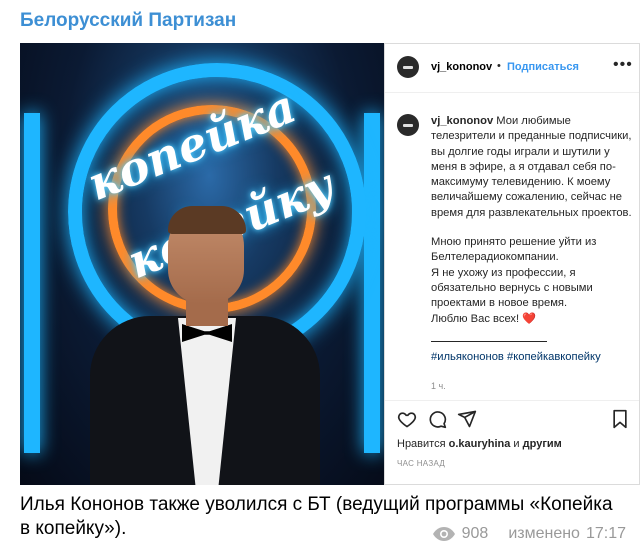  What do you see at coordinates (484, 318) in the screenshot?
I see `caption-paragraph-4: Люблю Вас всех! ❤️` at bounding box center [484, 318].